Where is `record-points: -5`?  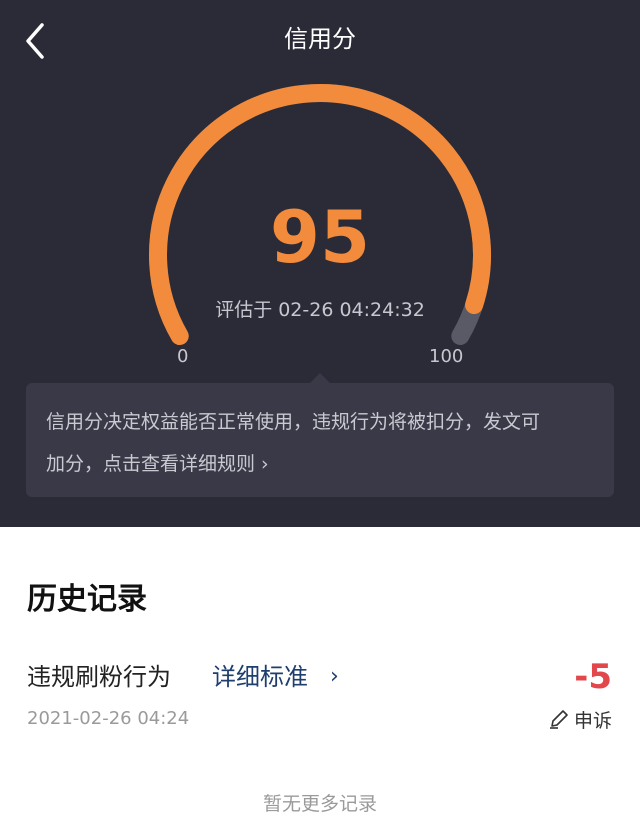 record-points: -5 is located at coordinates (593, 677).